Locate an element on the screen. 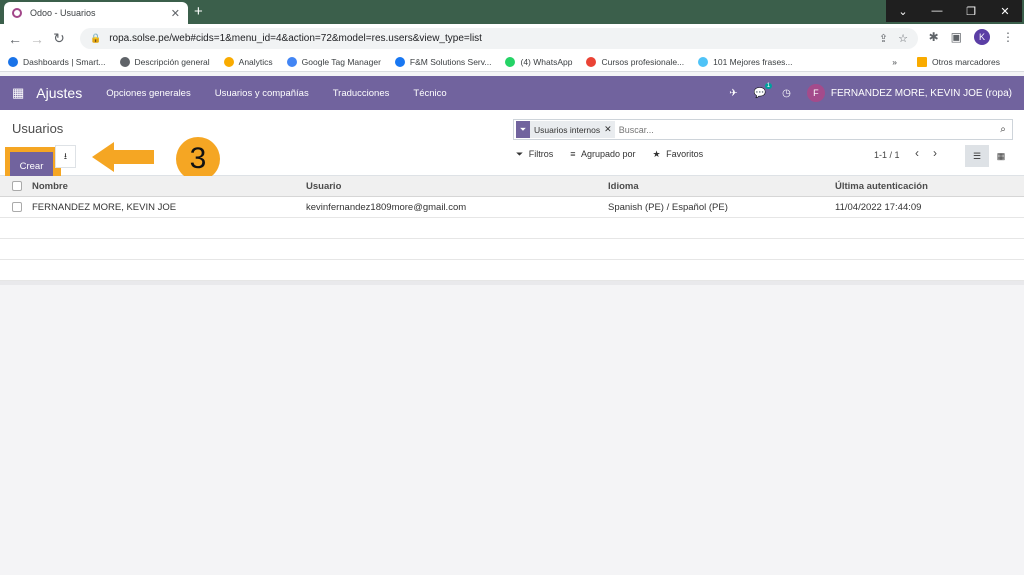 The width and height of the screenshot is (1024, 575). more-bookmarks-icon: » is located at coordinates (894, 62).